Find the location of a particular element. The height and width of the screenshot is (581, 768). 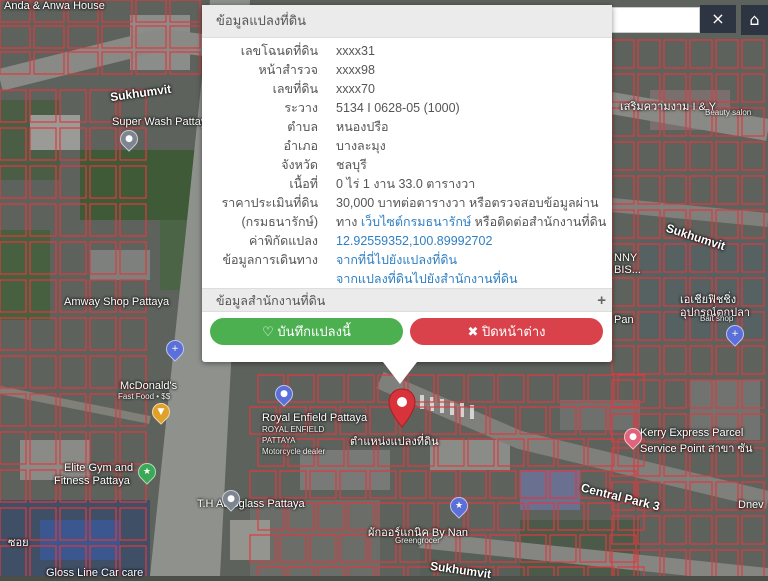

save-parcel-button: ♡ บันทึกแปลงนี้ is located at coordinates (306, 331).